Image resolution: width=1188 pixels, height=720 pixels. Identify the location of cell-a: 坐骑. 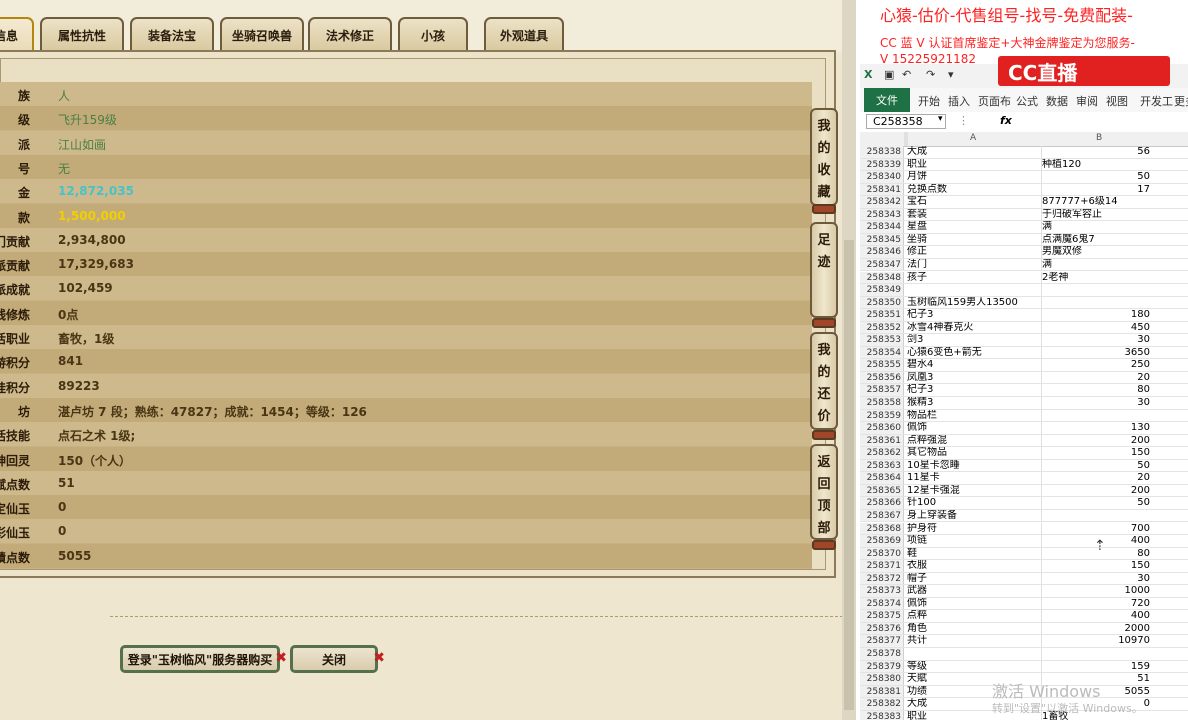
(974, 239).